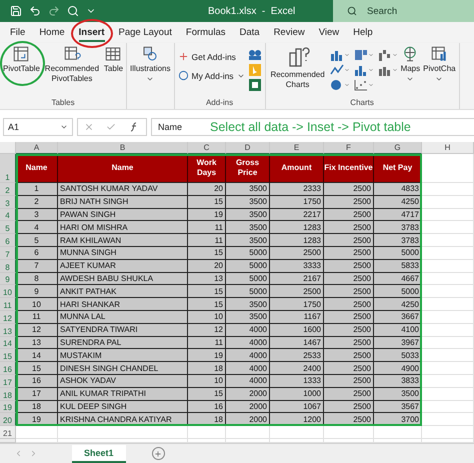  Describe the element at coordinates (8, 227) in the screenshot. I see `row-number: 5` at that location.